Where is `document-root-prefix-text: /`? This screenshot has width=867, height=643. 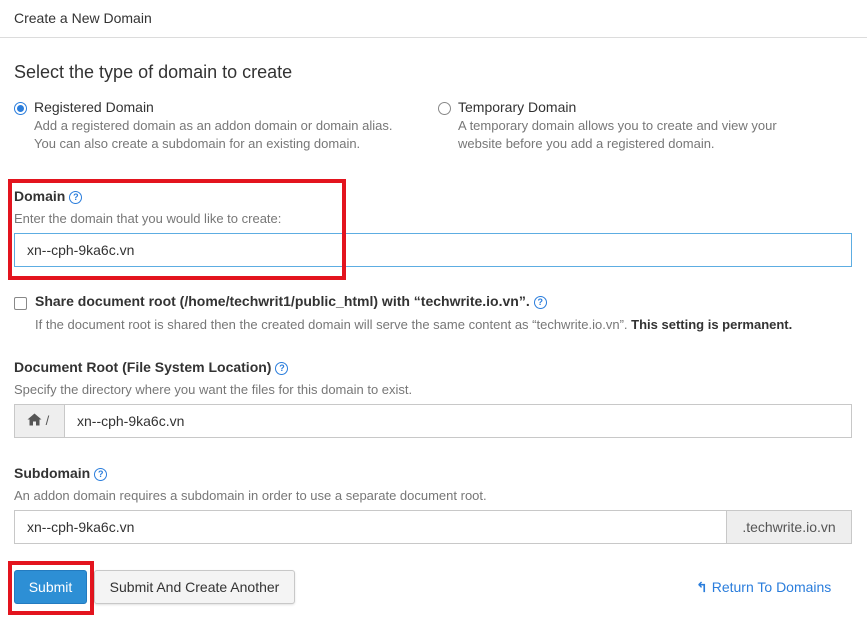 document-root-prefix-text: / is located at coordinates (47, 420).